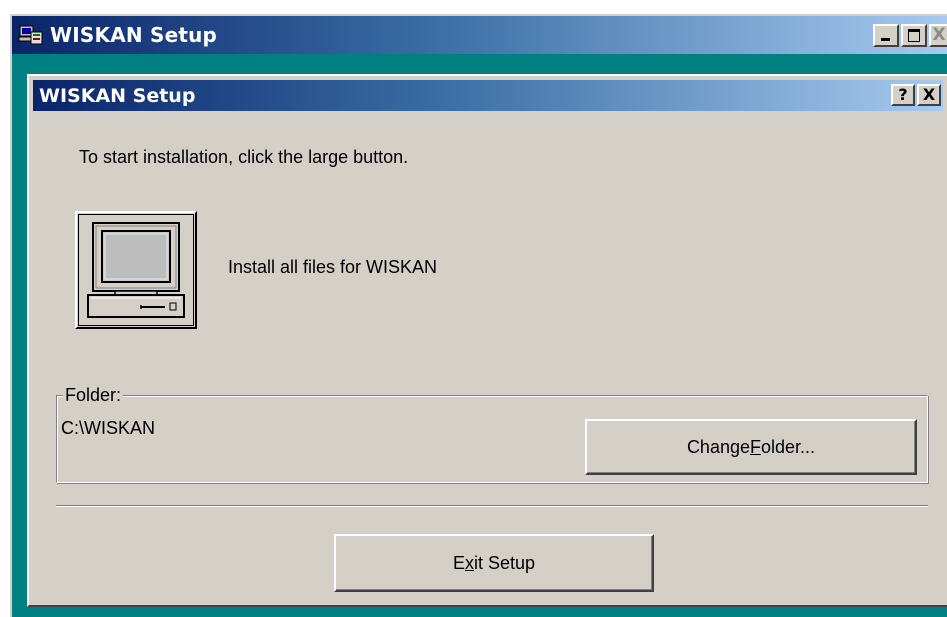 The image size is (947, 617). I want to click on exit-label-after: it Setup, so click(504, 562).